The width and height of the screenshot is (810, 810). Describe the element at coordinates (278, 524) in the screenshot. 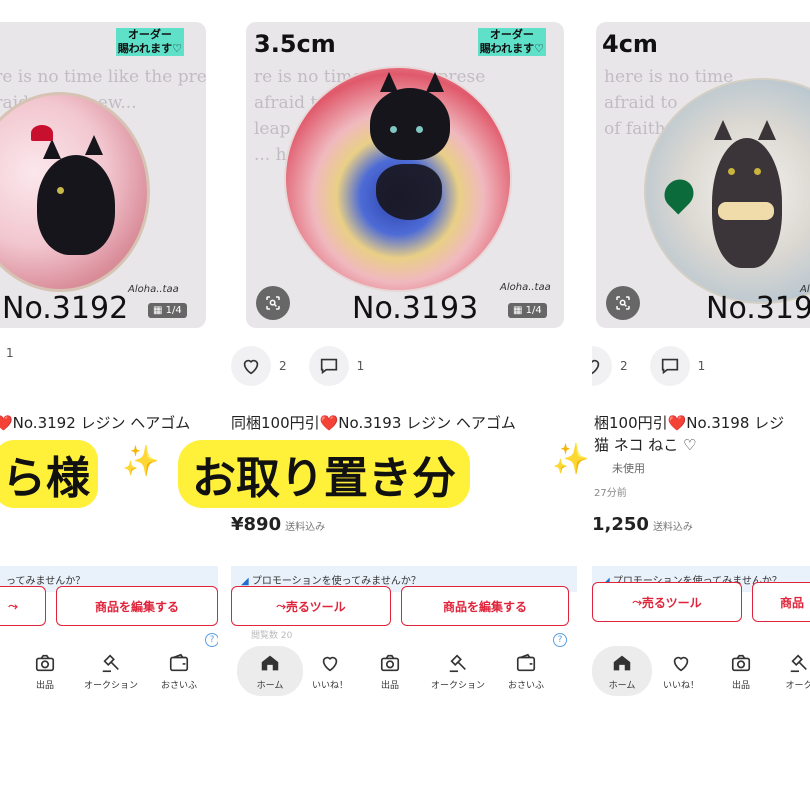

I see `item-price: ¥890 送料込み` at that location.